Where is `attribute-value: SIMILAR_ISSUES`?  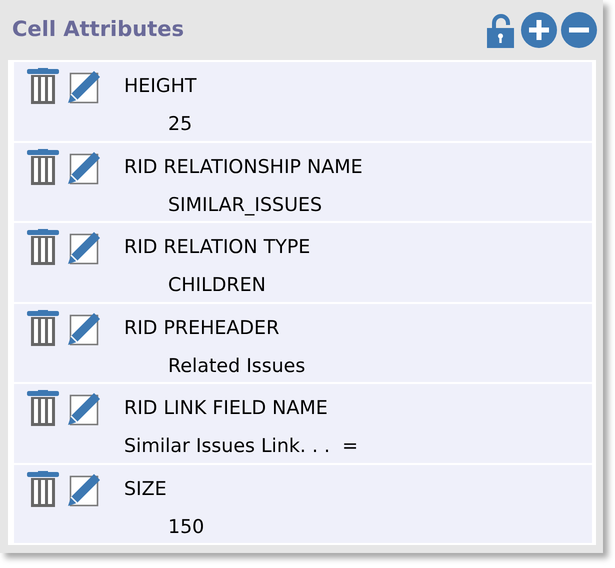 attribute-value: SIMILAR_ISSUES is located at coordinates (246, 204).